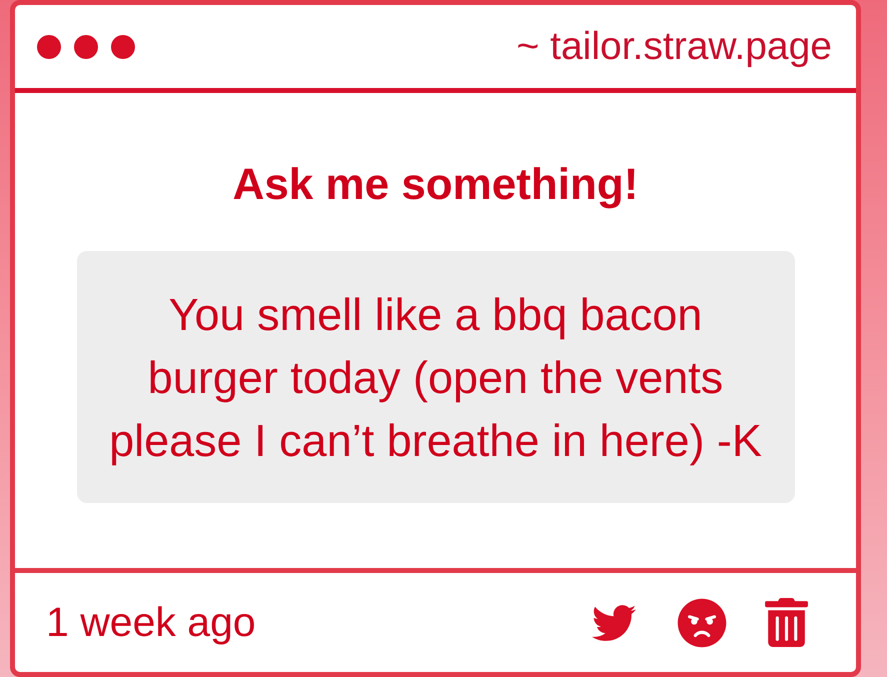 The image size is (887, 677). What do you see at coordinates (702, 623) in the screenshot?
I see `angry-face-icon` at bounding box center [702, 623].